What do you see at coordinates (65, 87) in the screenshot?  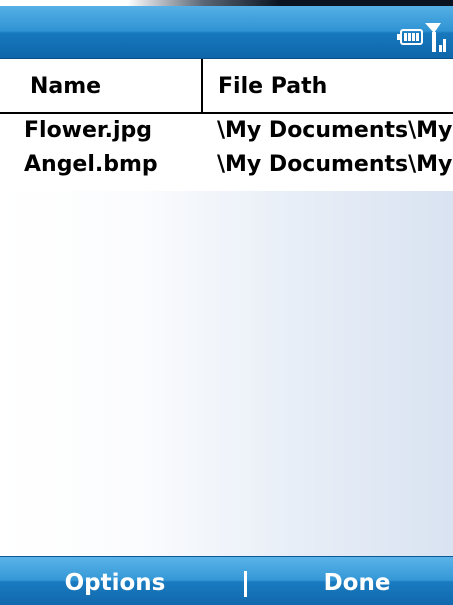 I see `column-header-name: Name` at bounding box center [65, 87].